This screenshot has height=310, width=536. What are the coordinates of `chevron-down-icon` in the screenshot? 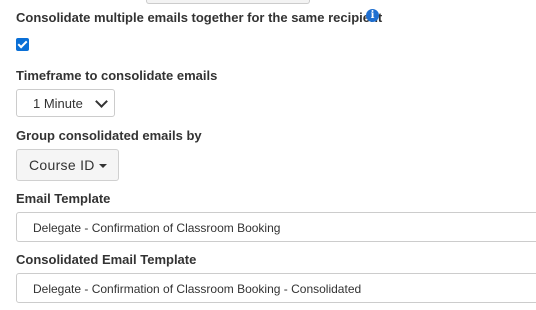 It's located at (101, 101).